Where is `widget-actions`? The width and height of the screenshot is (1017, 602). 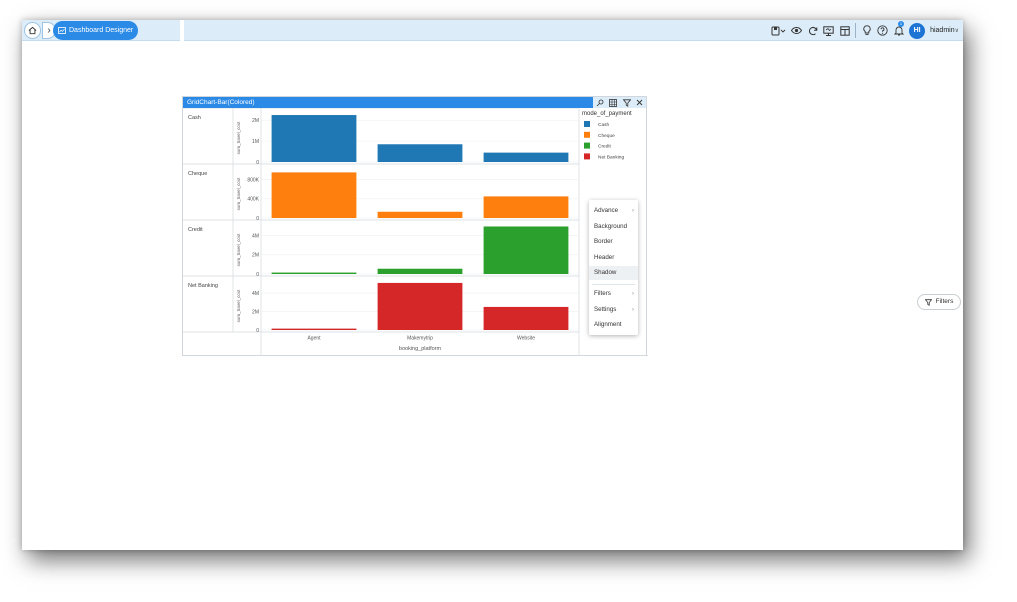
widget-actions is located at coordinates (619, 102).